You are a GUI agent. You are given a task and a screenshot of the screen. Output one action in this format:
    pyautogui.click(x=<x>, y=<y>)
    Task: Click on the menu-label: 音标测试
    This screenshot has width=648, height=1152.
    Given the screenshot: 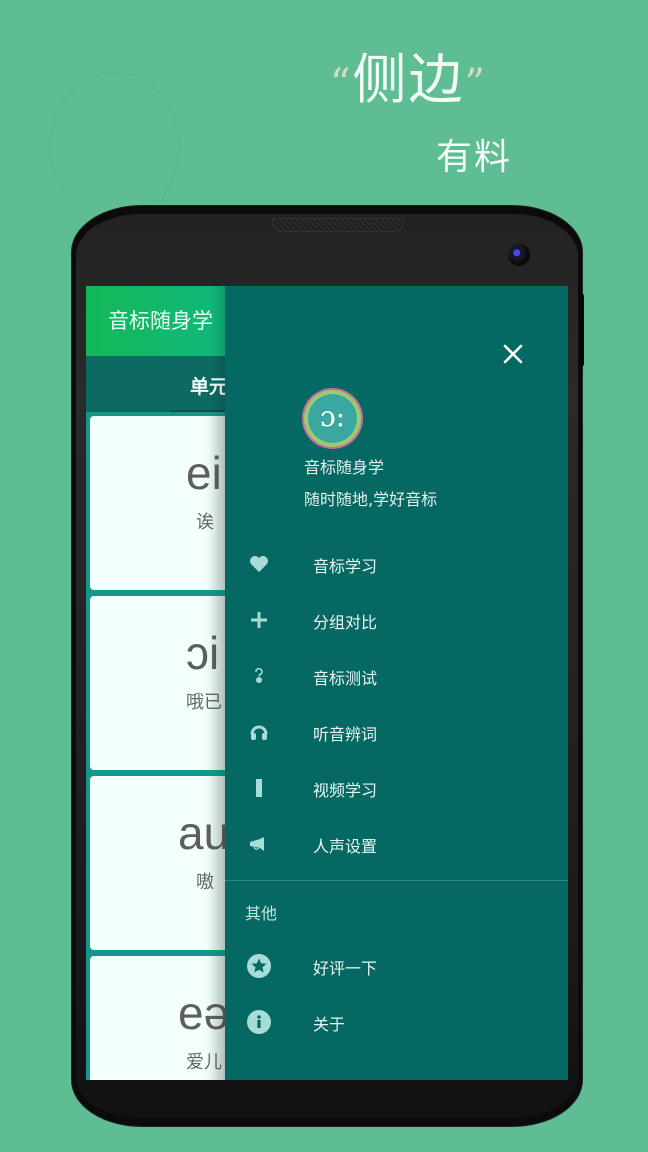 What is the action you would take?
    pyautogui.click(x=345, y=678)
    